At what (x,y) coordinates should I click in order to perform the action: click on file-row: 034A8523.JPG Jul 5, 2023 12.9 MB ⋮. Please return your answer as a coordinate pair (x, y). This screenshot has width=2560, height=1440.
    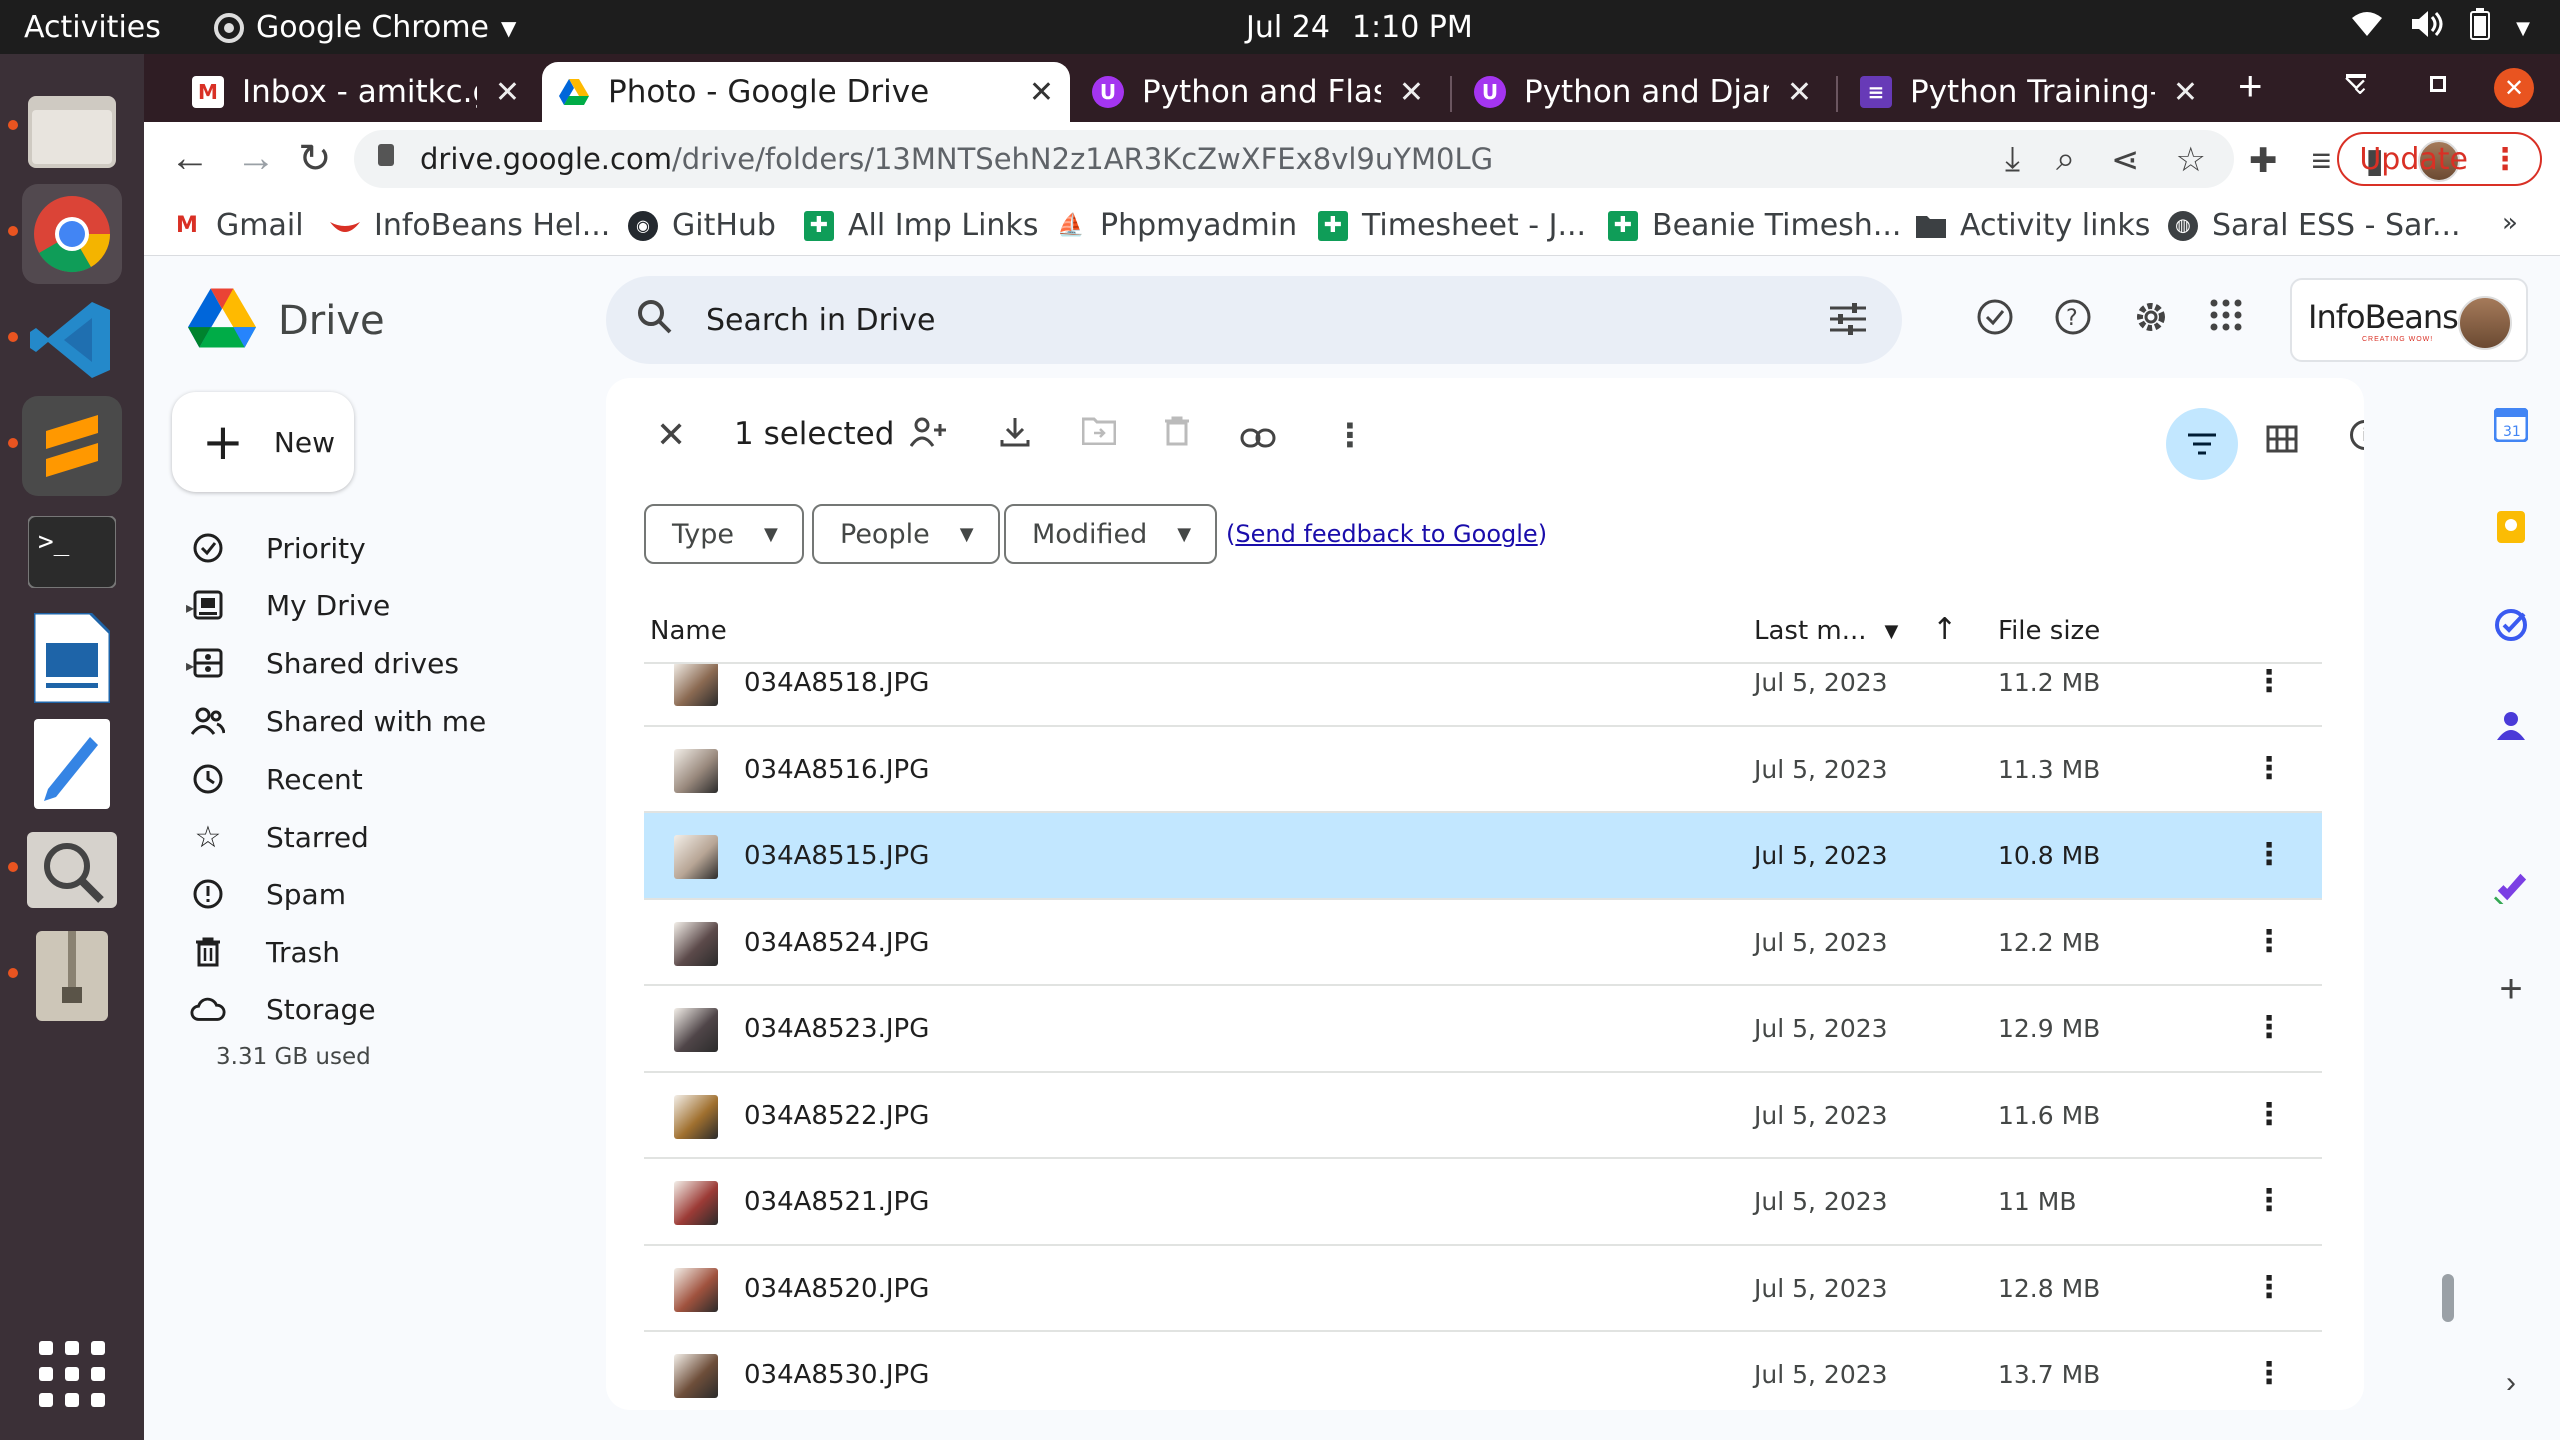
    Looking at the image, I should click on (1483, 1029).